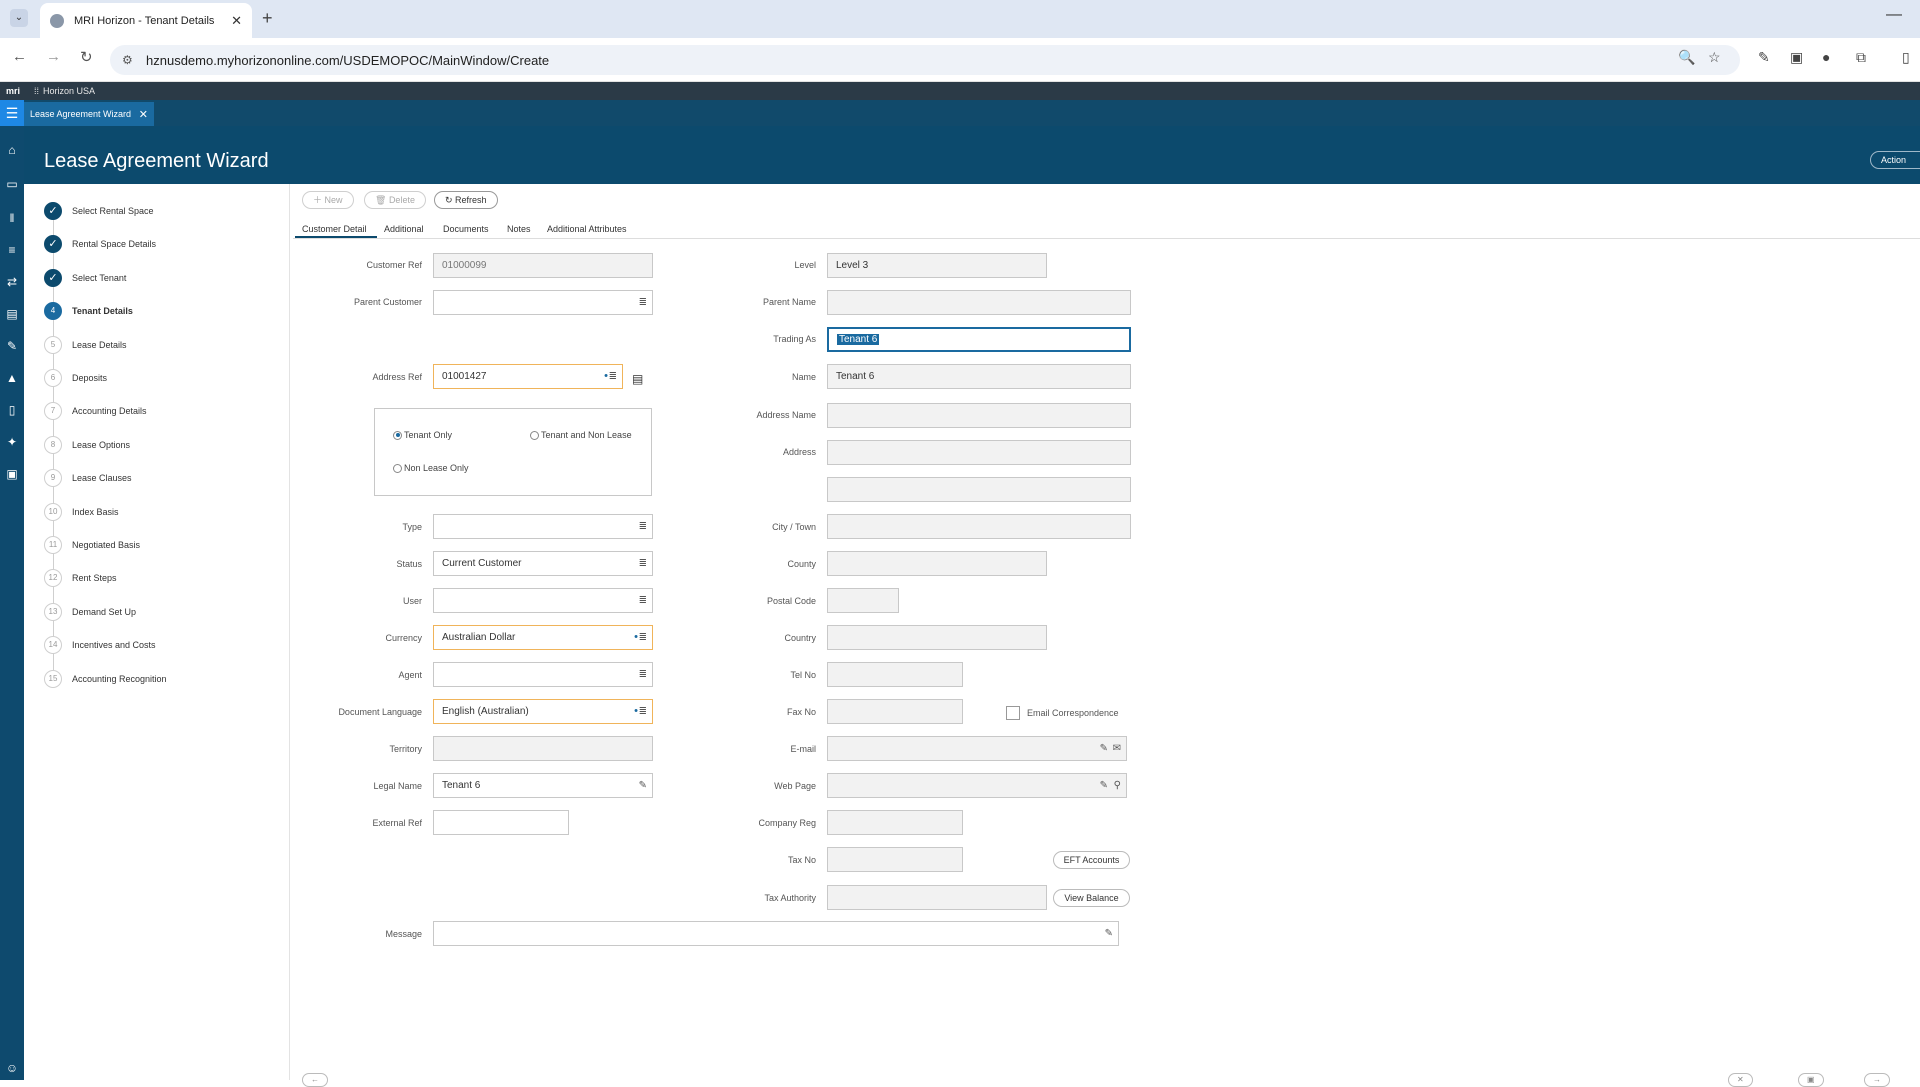 Image resolution: width=1920 pixels, height=1087 pixels. What do you see at coordinates (937, 563) in the screenshot?
I see `county-field` at bounding box center [937, 563].